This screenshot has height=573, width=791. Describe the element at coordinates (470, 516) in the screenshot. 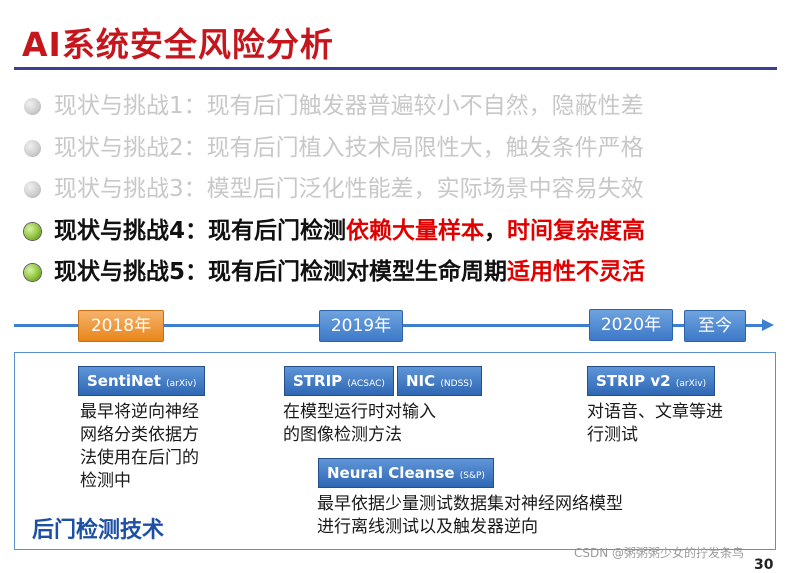

I see `method-desc-neural-cleanse: 最早依据少量测试数据集对神经网络模型 进行离线测试以及触发器逆向` at that location.